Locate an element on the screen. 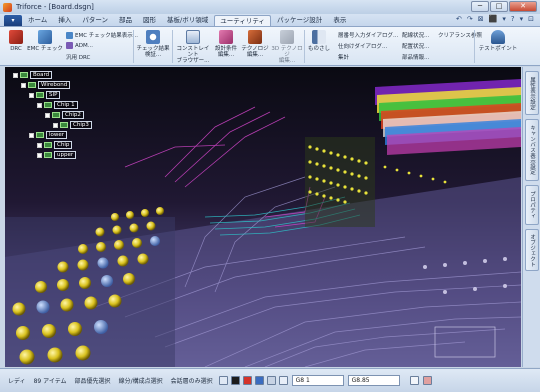  tree-label: Wirebond is located at coordinates (54, 85).